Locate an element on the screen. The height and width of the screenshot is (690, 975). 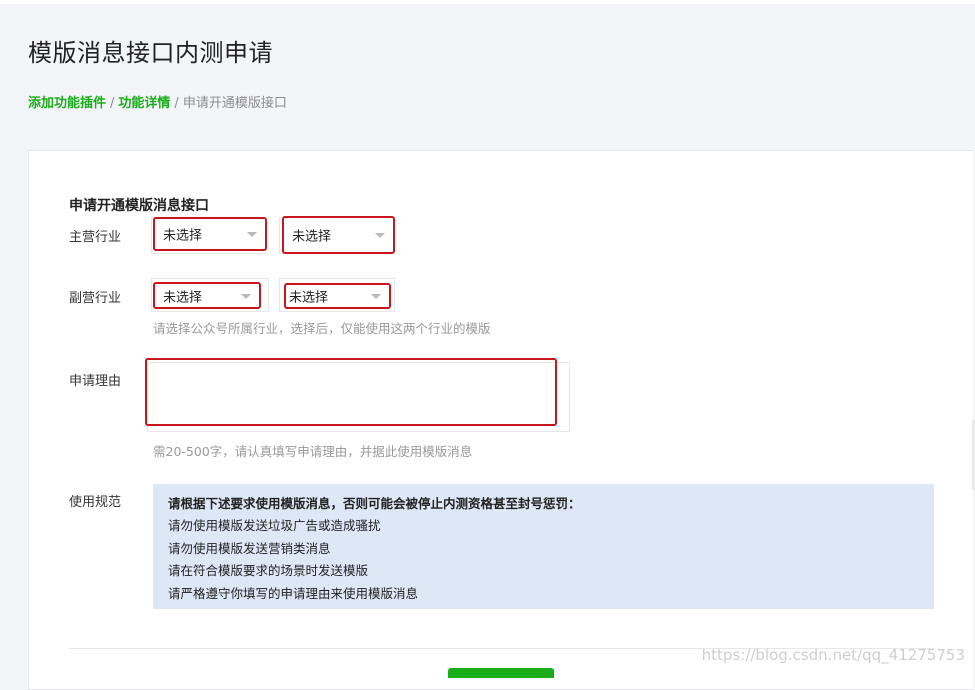
reason-textarea is located at coordinates (351, 392).